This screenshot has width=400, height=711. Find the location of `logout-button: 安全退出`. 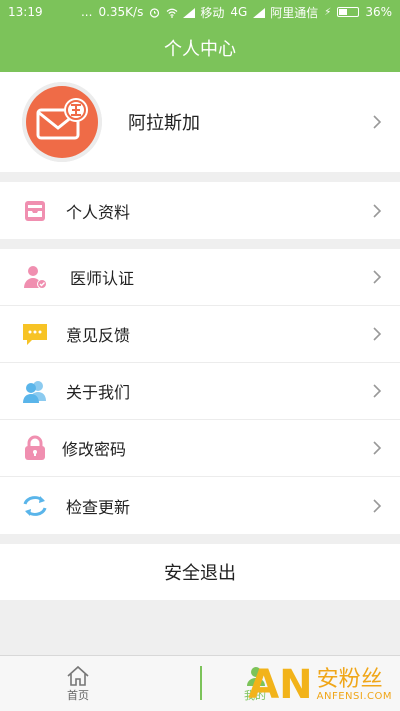

logout-button: 安全退出 is located at coordinates (200, 572).